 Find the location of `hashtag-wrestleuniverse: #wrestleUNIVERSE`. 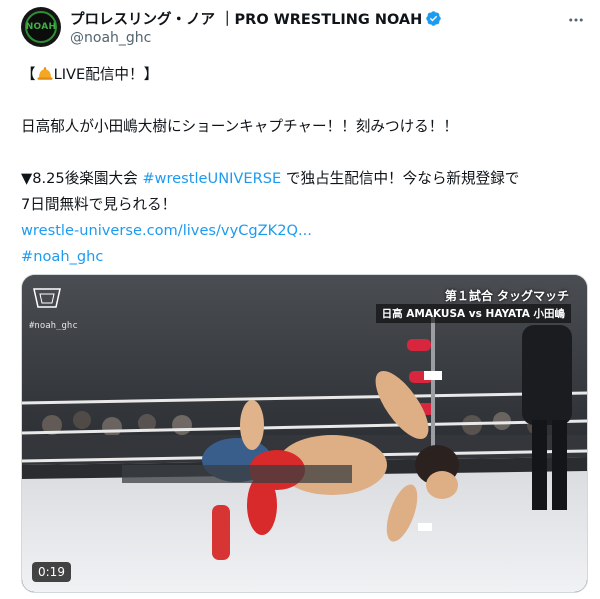

hashtag-wrestleuniverse: #wrestleUNIVERSE is located at coordinates (211, 178).